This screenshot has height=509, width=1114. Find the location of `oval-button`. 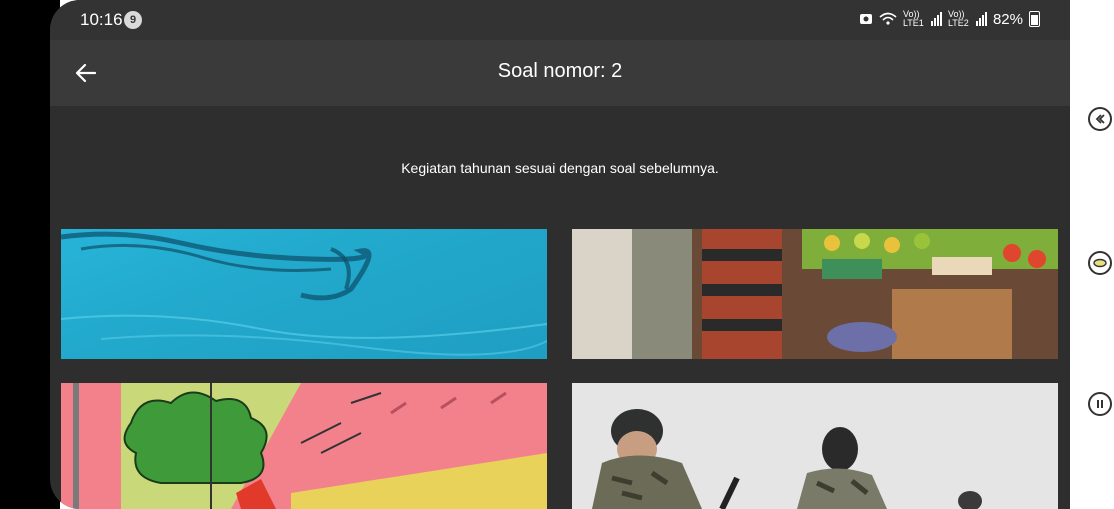

oval-button is located at coordinates (1100, 263).